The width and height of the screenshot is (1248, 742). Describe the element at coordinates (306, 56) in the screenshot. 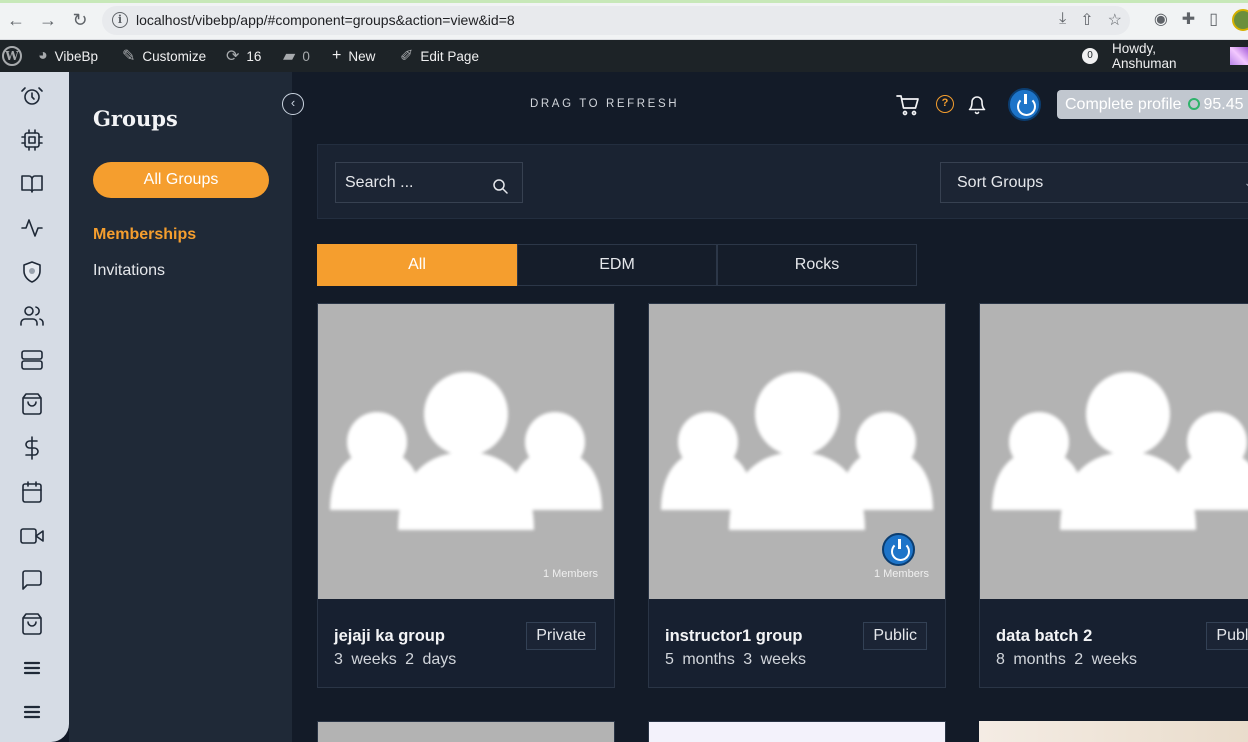

I see `comments-count: 0` at that location.